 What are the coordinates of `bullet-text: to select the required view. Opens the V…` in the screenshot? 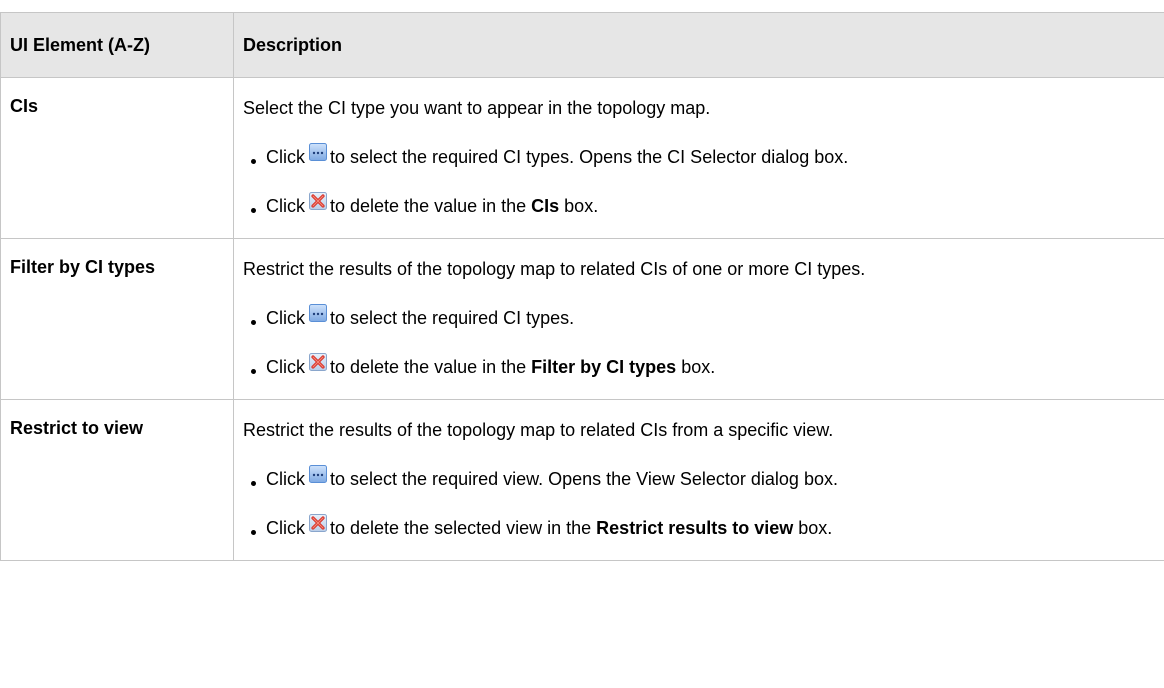 It's located at (584, 479).